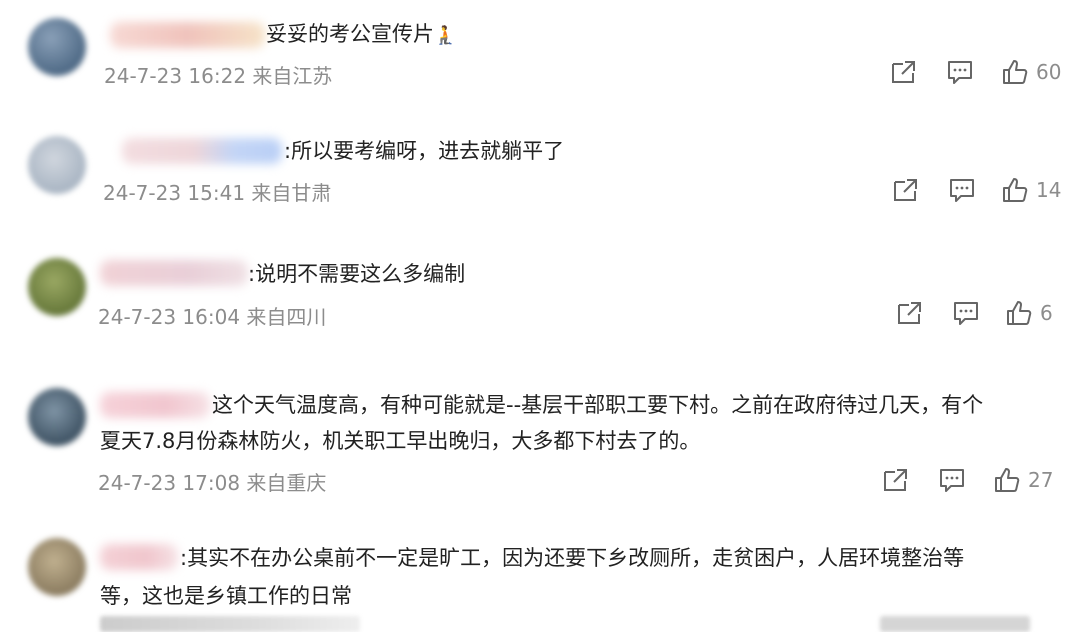 This screenshot has height=632, width=1080. What do you see at coordinates (1049, 190) in the screenshot?
I see `like-count: 14` at bounding box center [1049, 190].